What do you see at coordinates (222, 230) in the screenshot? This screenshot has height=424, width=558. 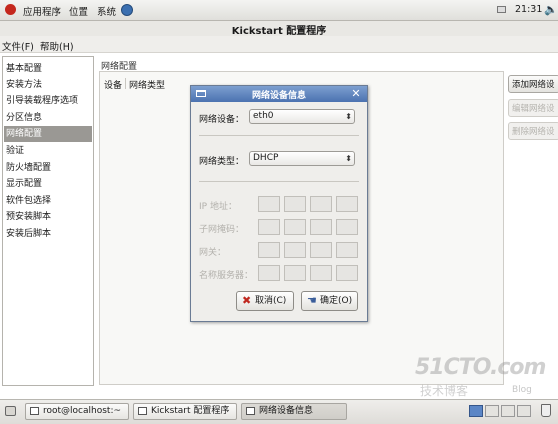 I see `netmask-label: 子网掩码：` at bounding box center [222, 230].